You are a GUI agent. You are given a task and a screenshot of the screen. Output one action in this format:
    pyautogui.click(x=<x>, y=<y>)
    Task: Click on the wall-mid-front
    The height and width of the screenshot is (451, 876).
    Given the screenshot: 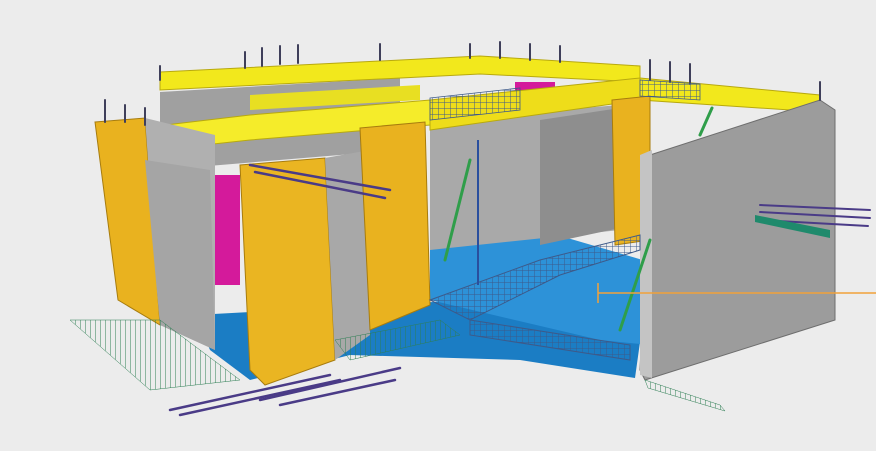 What is the action you would take?
    pyautogui.click(x=395, y=226)
    